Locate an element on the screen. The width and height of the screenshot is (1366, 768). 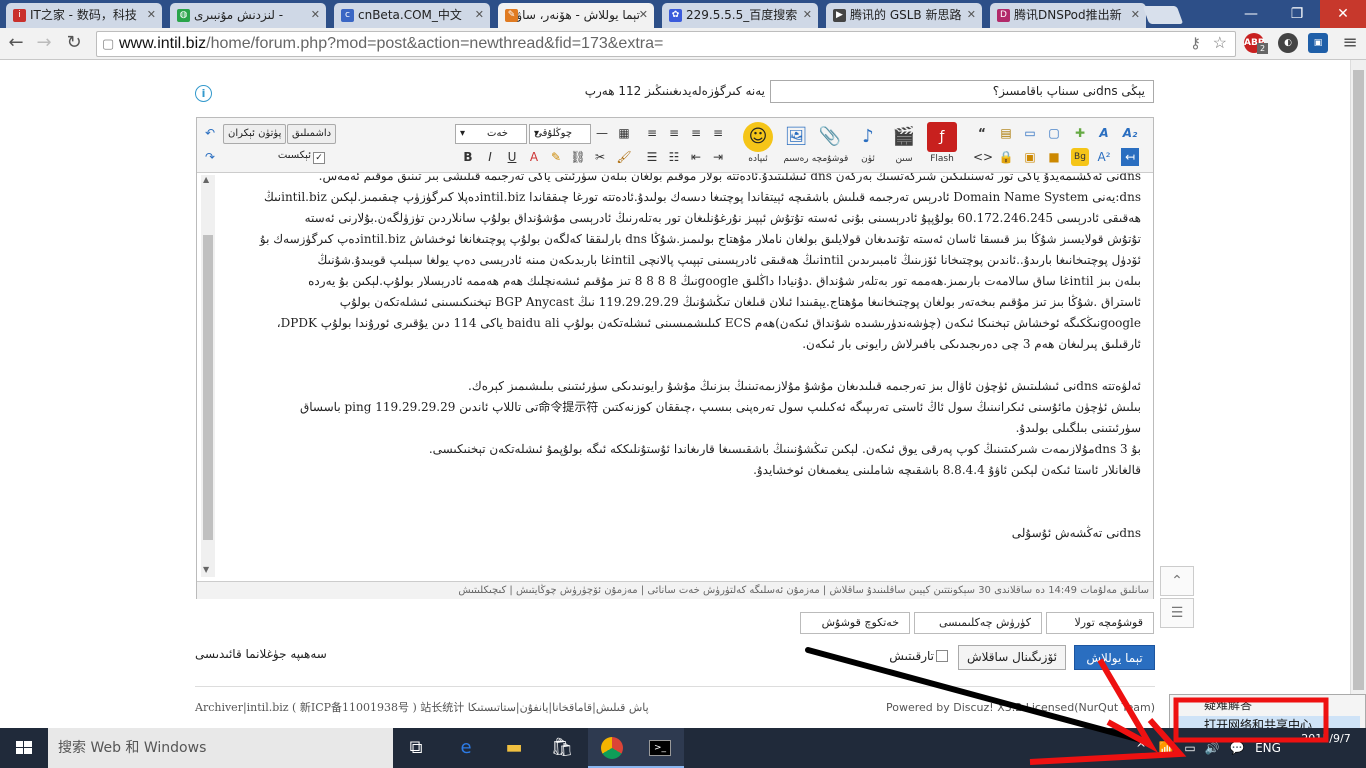
hide-icon: ▤ is located at coordinates (1006, 133).